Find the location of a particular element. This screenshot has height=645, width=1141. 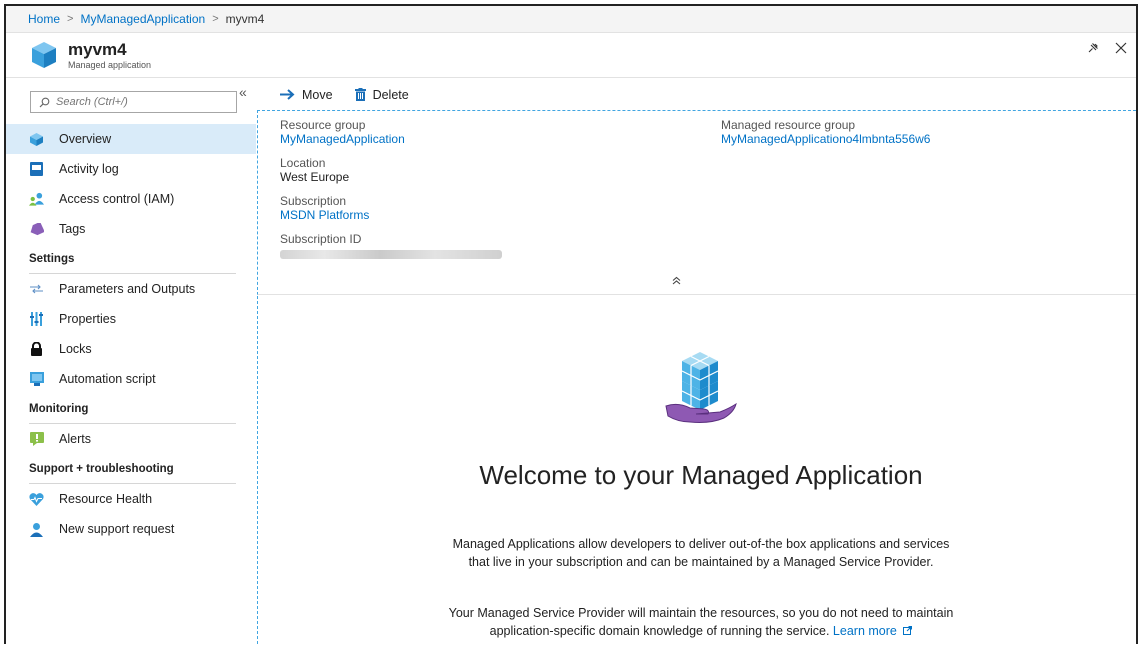

nav-item-label: Properties is located at coordinates (87, 319).